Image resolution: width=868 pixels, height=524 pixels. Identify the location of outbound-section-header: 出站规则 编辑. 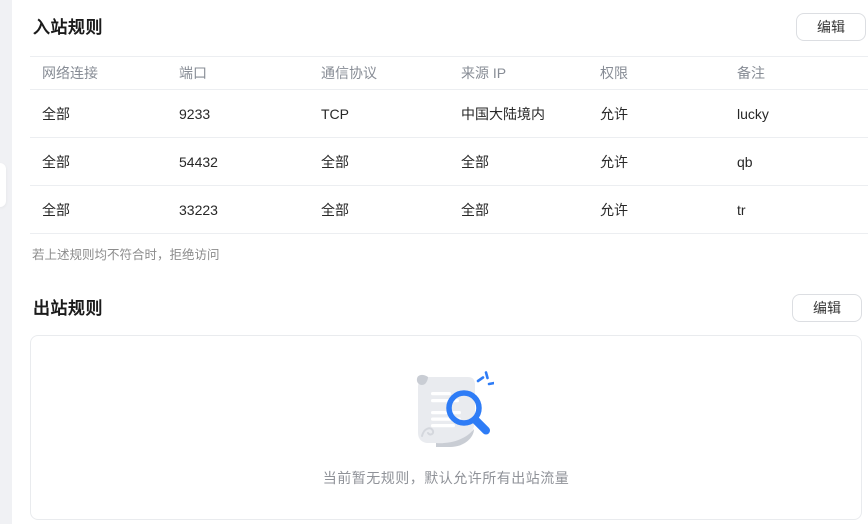
(440, 293).